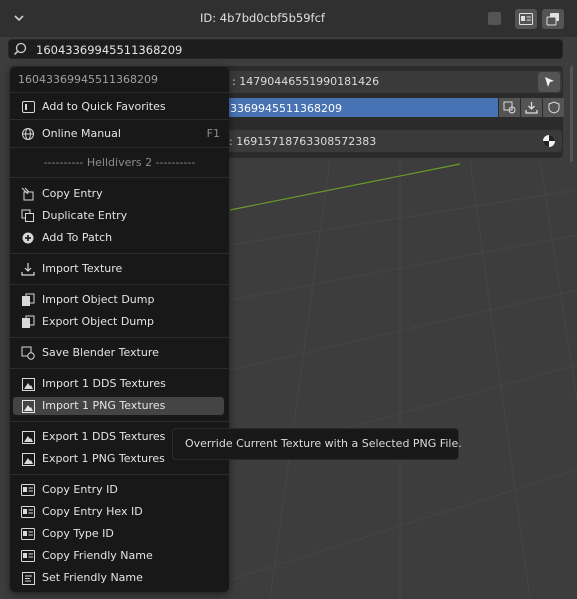  What do you see at coordinates (549, 141) in the screenshot?
I see `material-ball-icon` at bounding box center [549, 141].